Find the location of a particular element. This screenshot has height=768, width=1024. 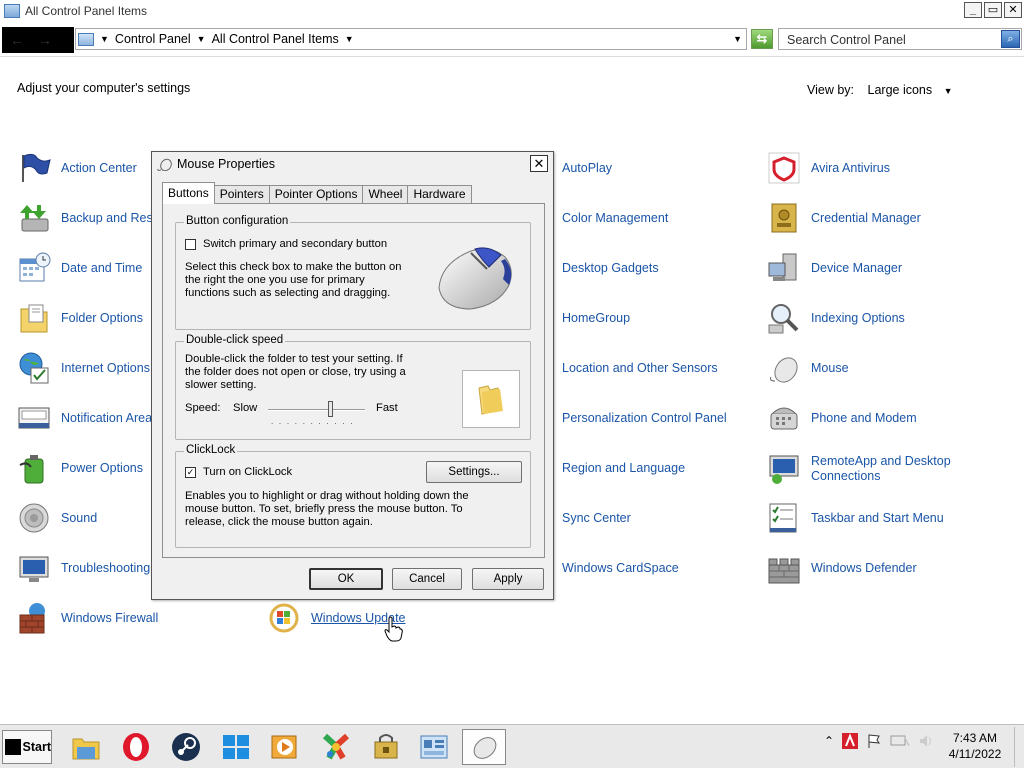

refresh-button: ⇆ is located at coordinates (762, 39).